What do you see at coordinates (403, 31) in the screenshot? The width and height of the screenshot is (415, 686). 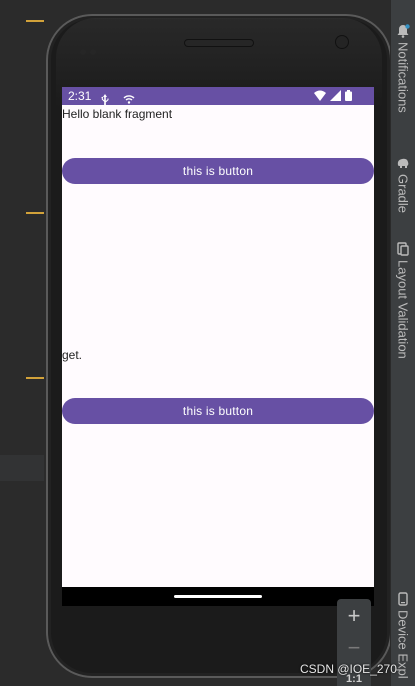 I see `bell-icon` at bounding box center [403, 31].